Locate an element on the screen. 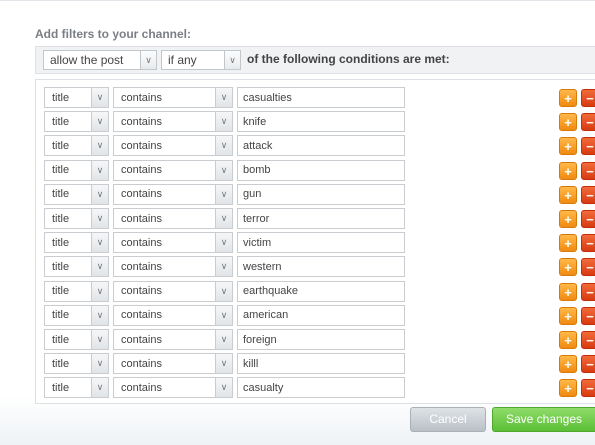  save-changes-button: Save changes is located at coordinates (543, 419).